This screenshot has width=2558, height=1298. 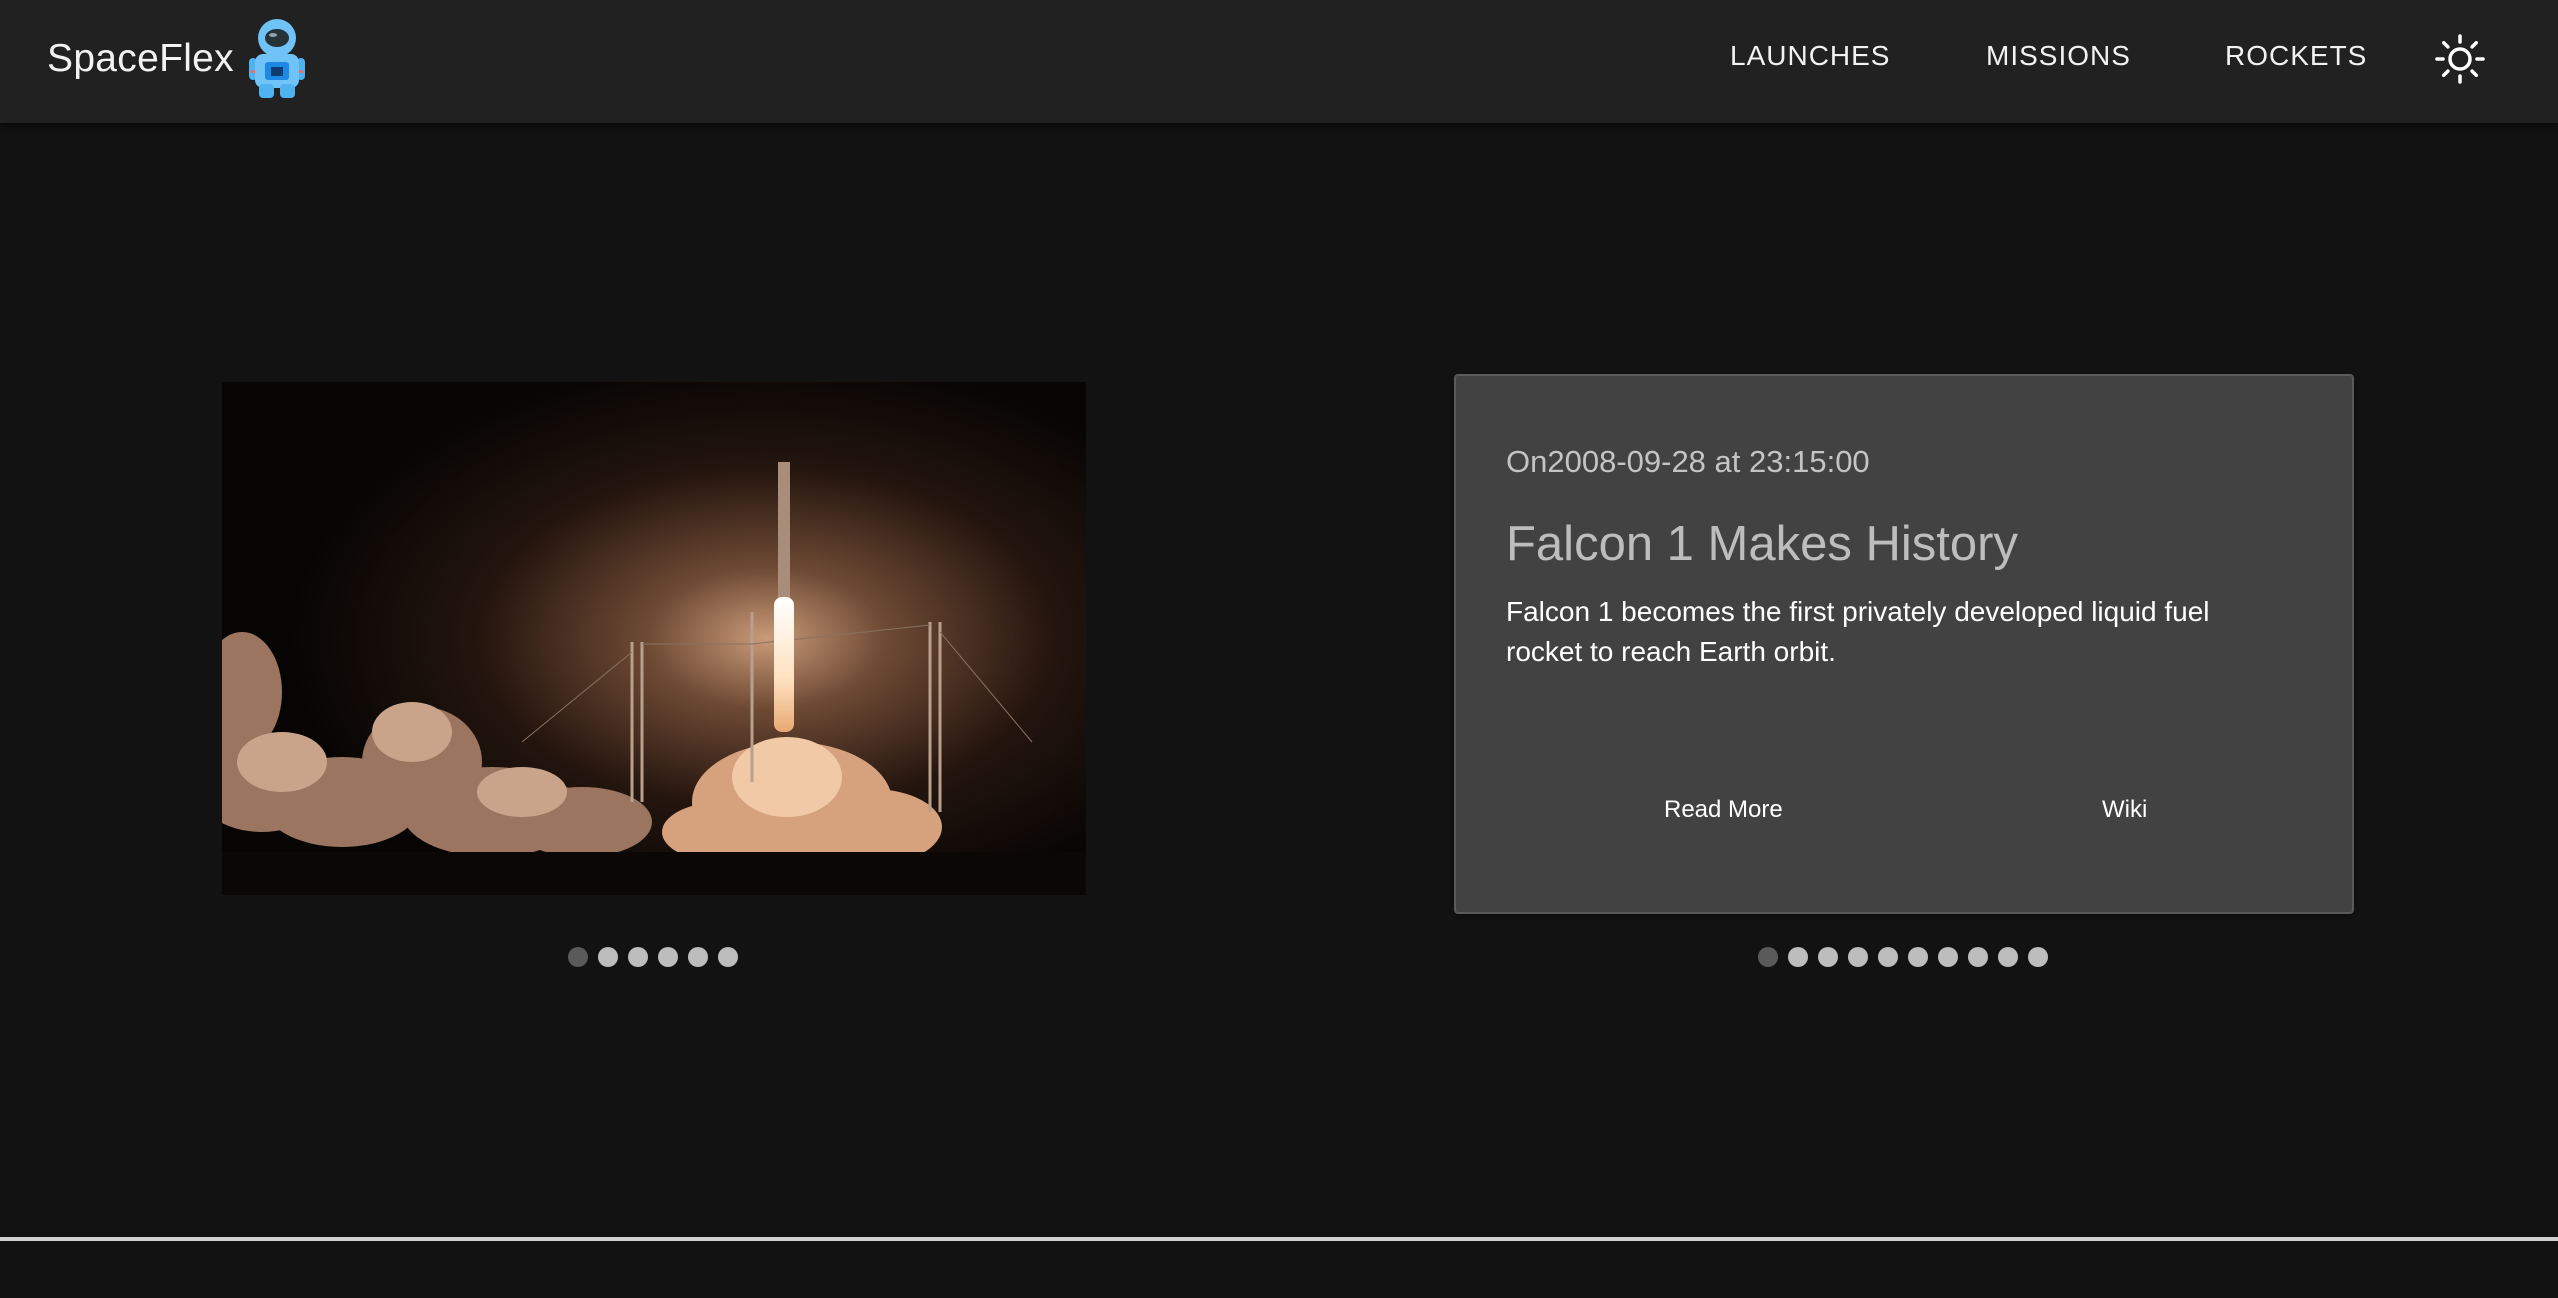 I want to click on nav-rockets: ROCKETS, so click(x=2296, y=56).